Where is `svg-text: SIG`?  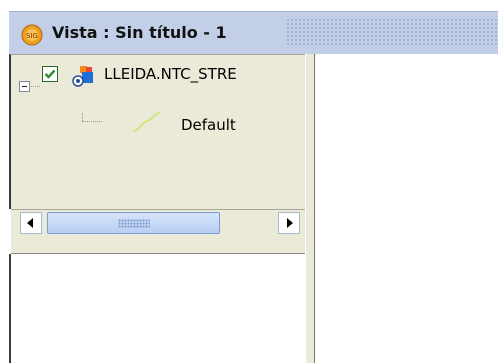
svg-text: SIG is located at coordinates (32, 36).